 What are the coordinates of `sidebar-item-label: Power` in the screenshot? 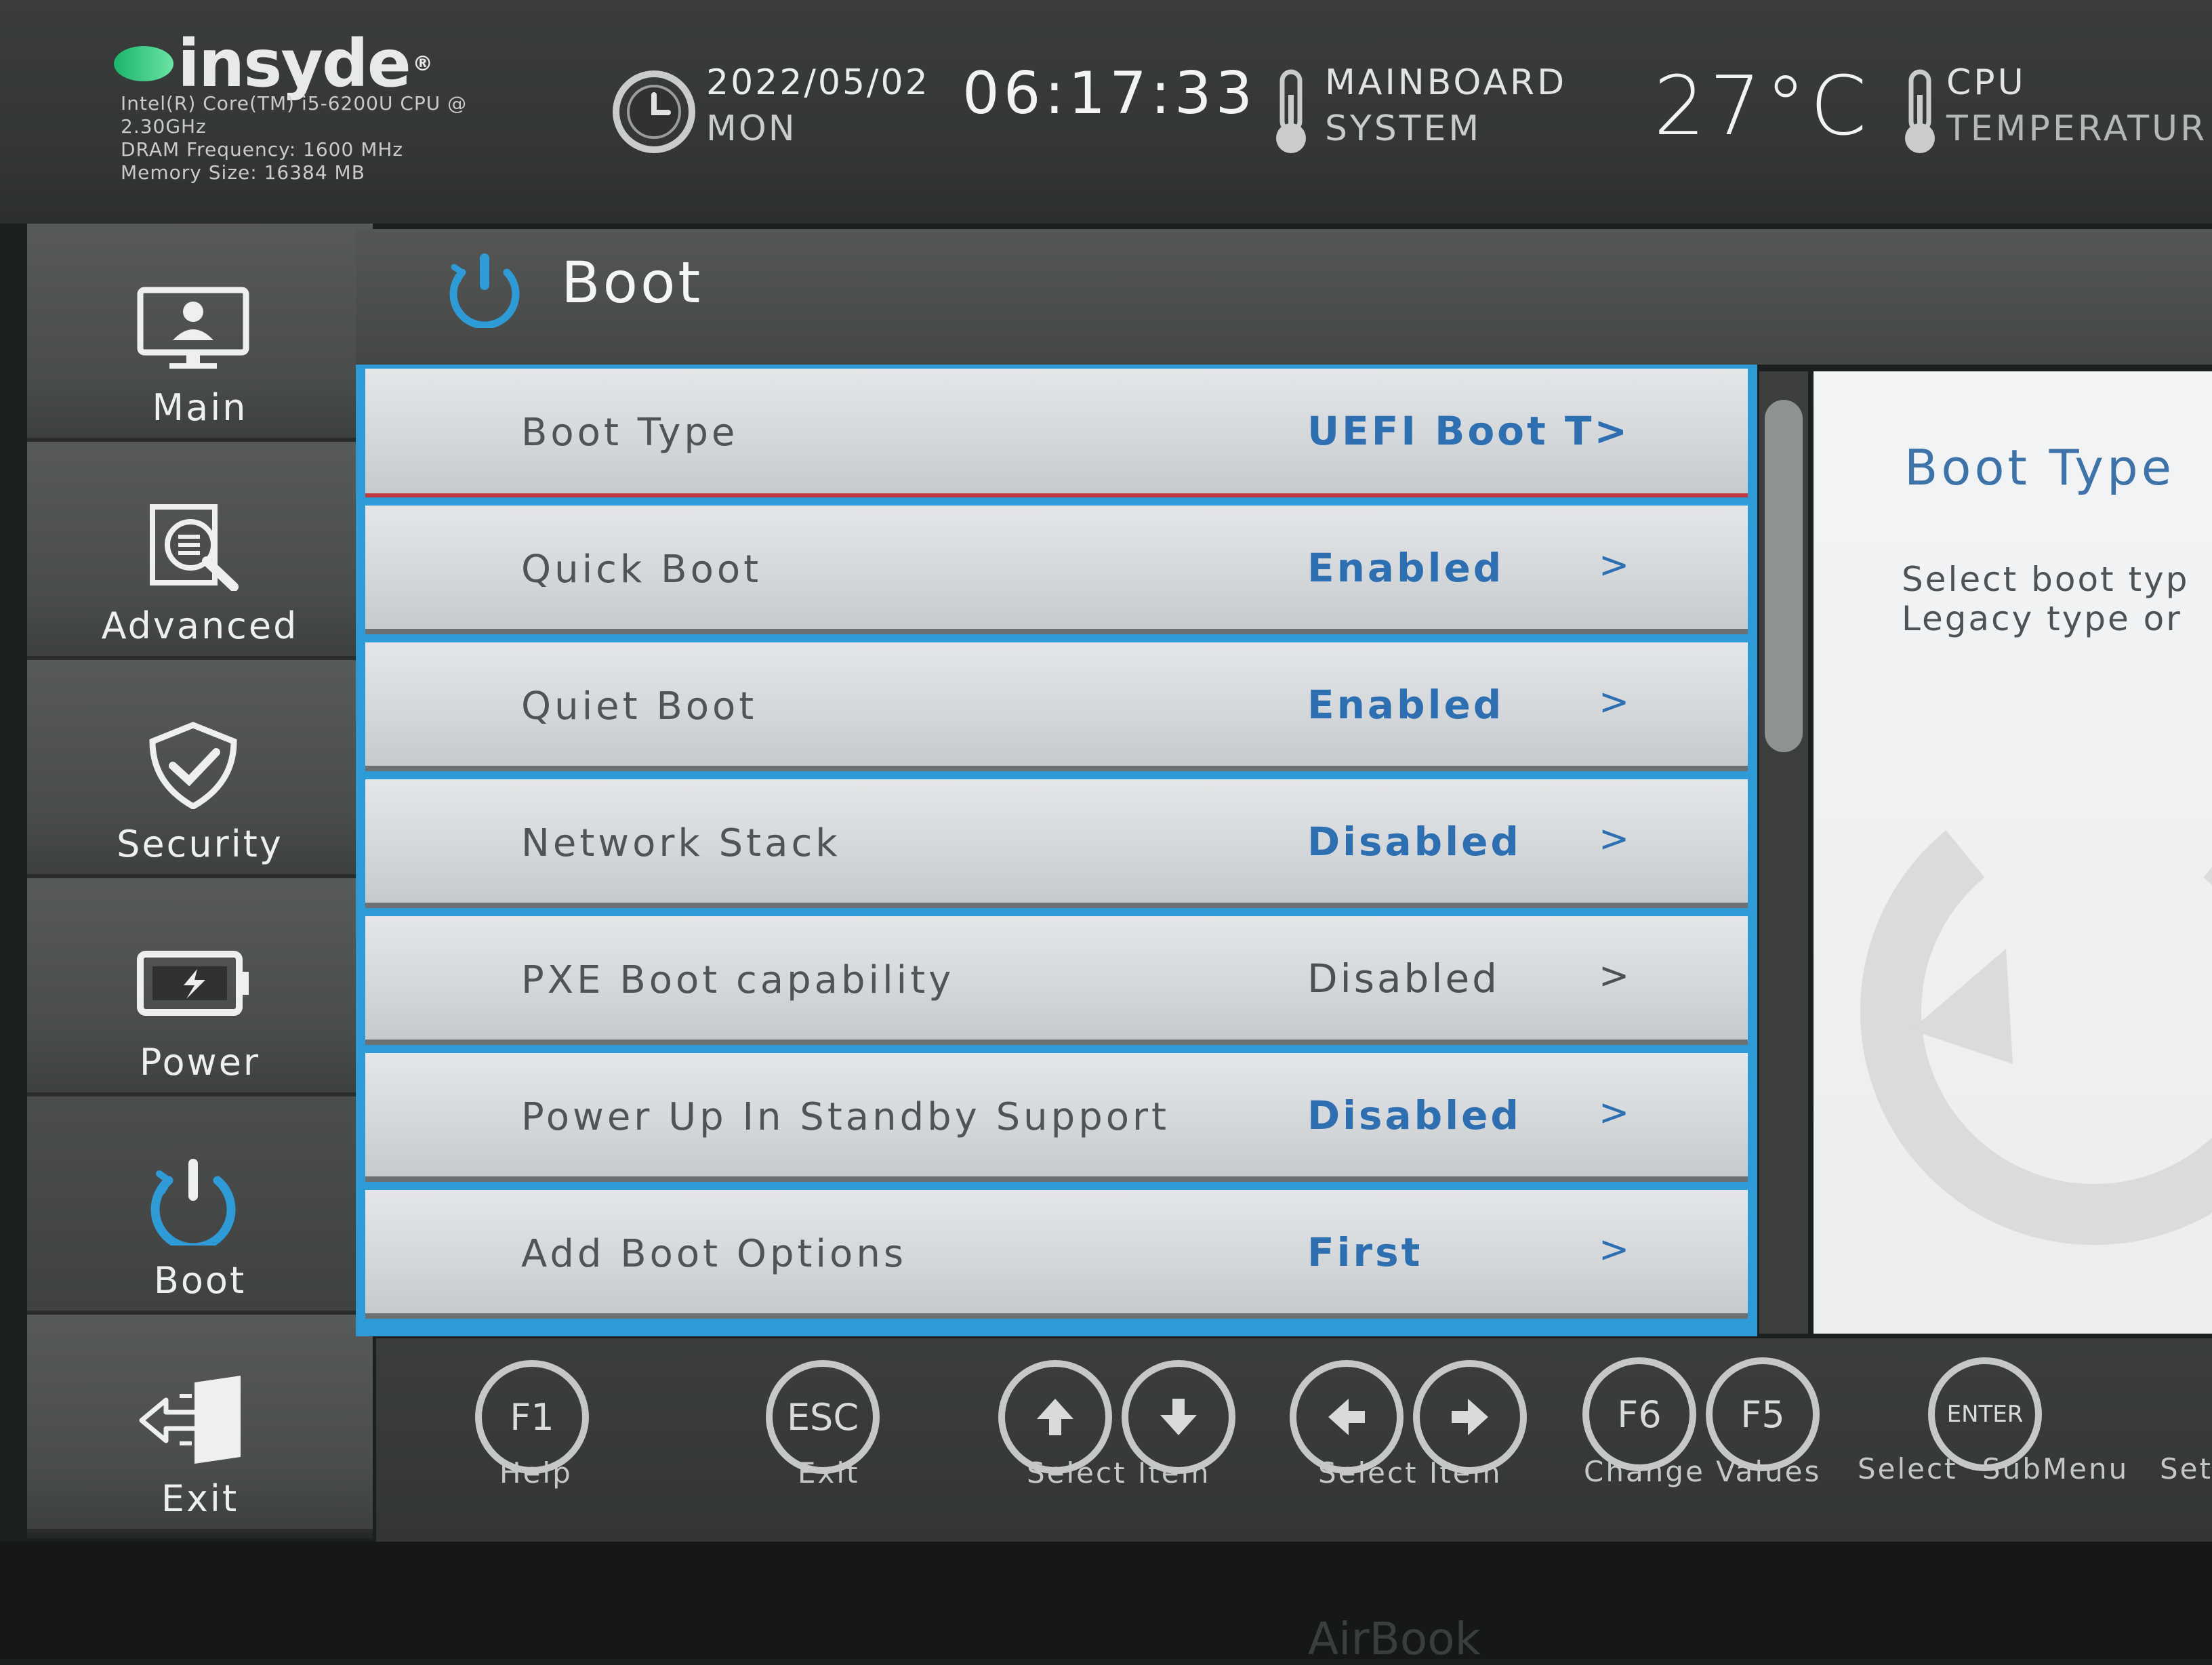 It's located at (200, 1062).